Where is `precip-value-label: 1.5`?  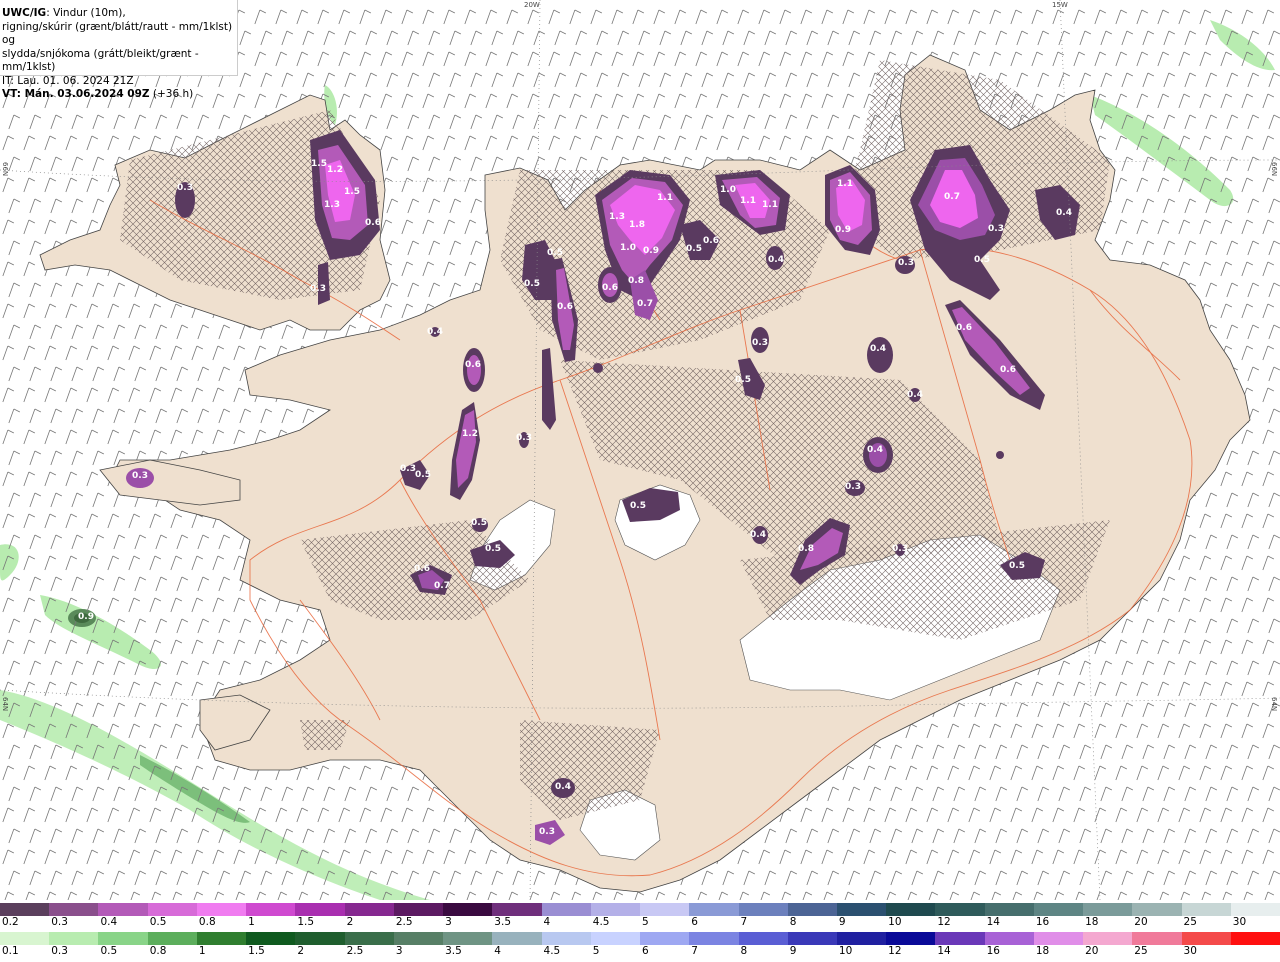 precip-value-label: 1.5 is located at coordinates (319, 164).